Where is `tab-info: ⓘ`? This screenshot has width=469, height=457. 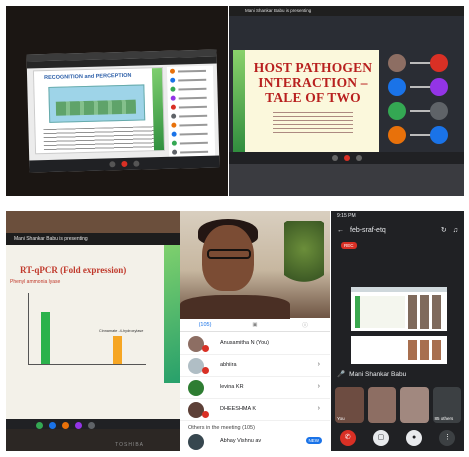
tab-info: ⓘ is located at coordinates (305, 325).